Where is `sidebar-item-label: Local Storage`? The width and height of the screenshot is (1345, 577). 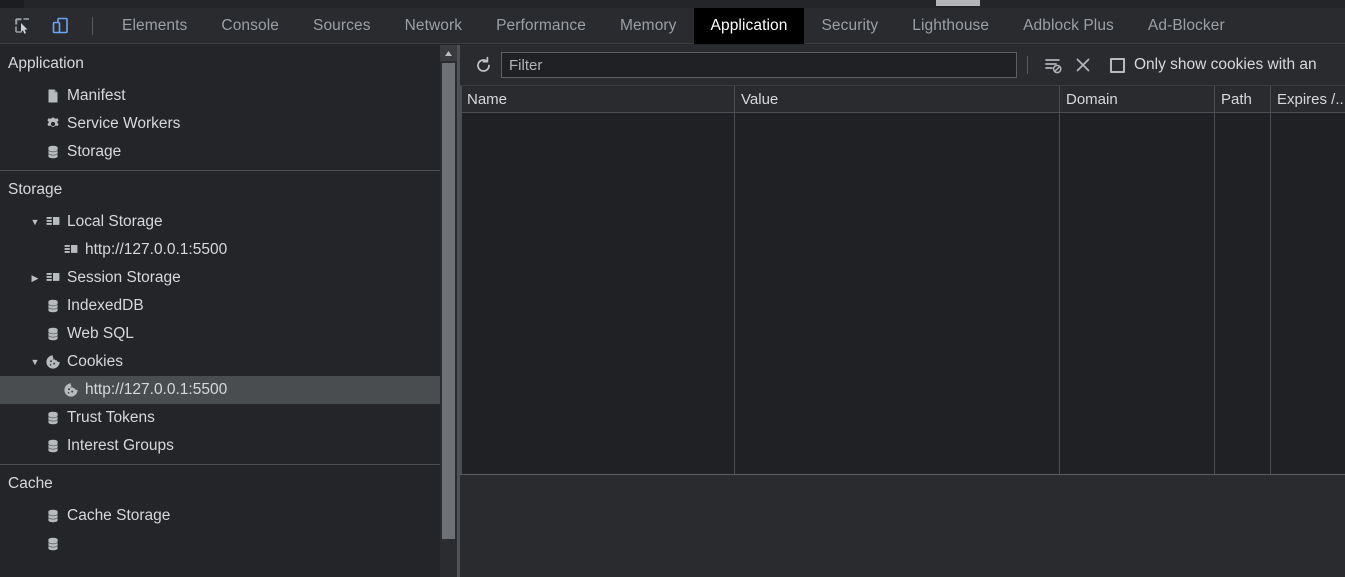 sidebar-item-label: Local Storage is located at coordinates (115, 221).